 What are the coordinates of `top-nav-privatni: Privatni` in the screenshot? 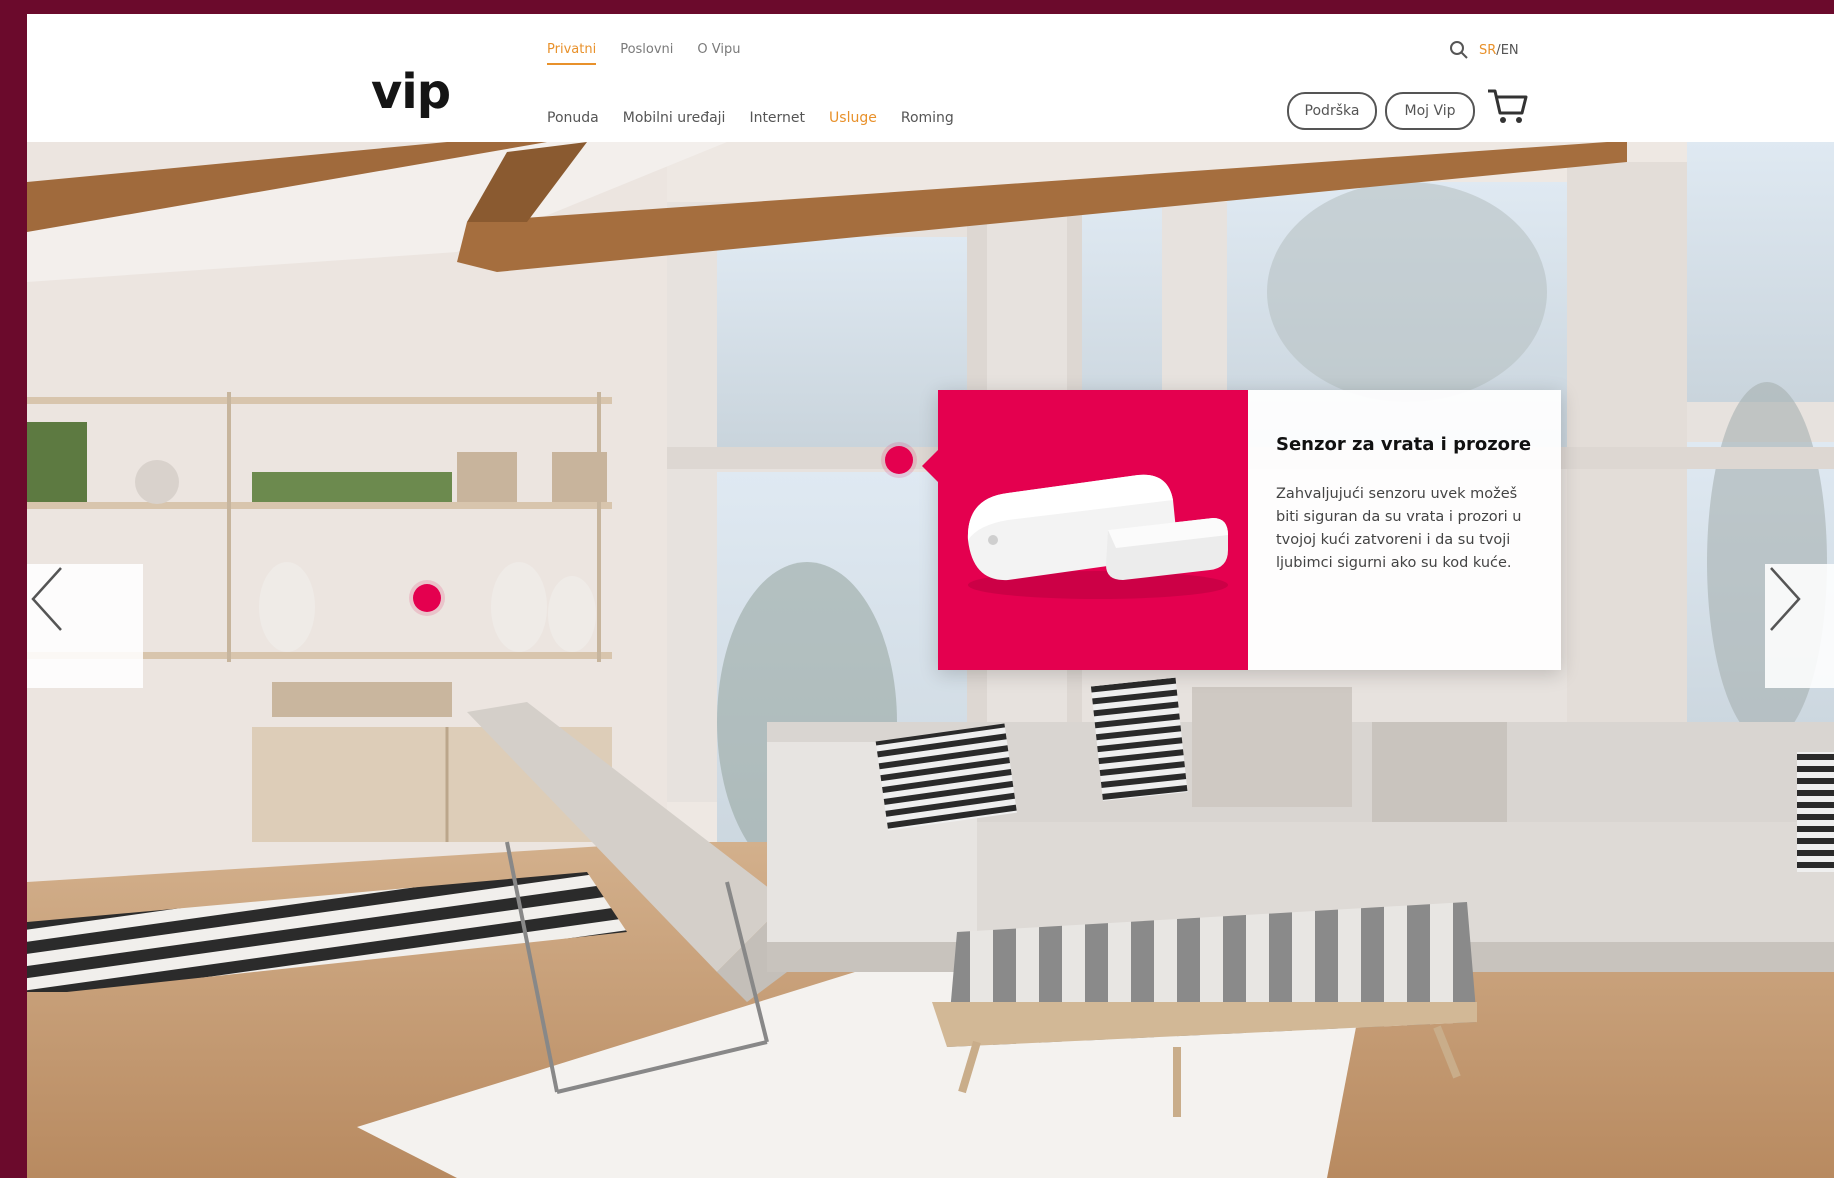 It's located at (572, 53).